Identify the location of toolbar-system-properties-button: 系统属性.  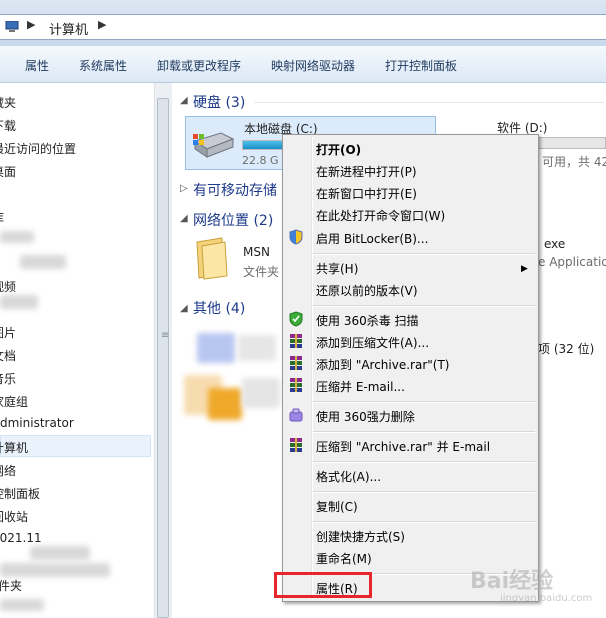
(103, 65).